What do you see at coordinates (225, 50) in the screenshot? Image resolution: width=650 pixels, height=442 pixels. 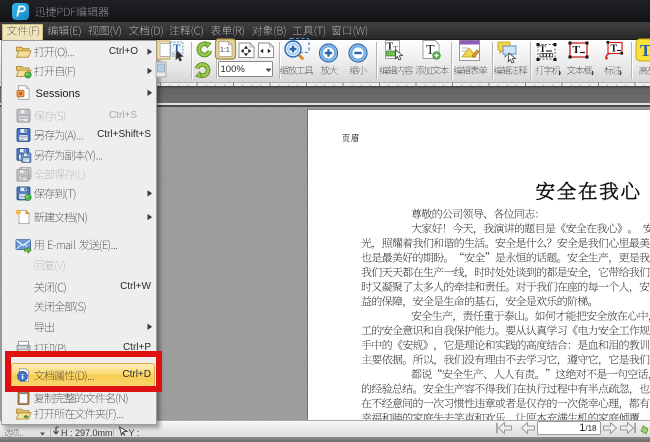 I see `svg-text: 1:1` at bounding box center [225, 50].